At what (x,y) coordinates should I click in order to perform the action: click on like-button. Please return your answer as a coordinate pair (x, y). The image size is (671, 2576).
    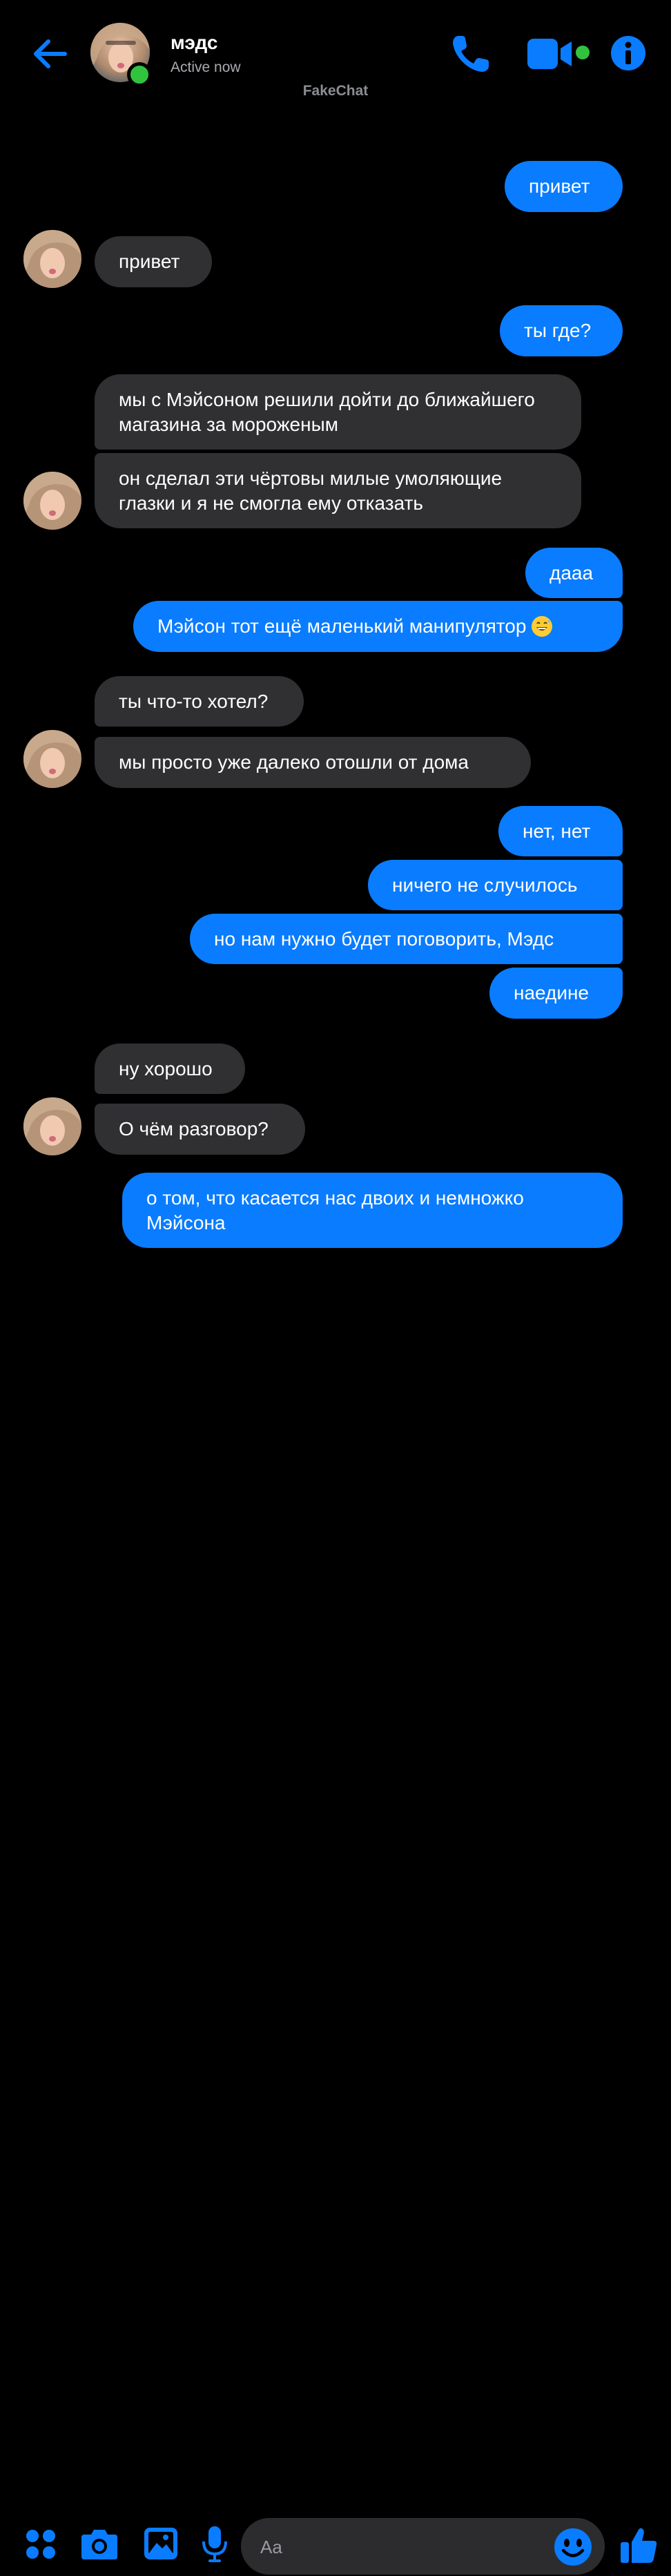
    Looking at the image, I should click on (638, 2545).